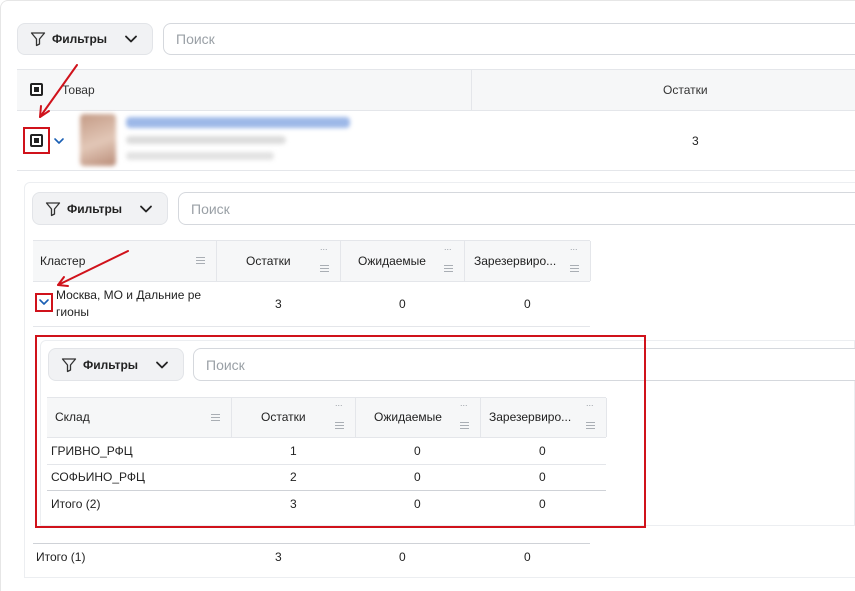 The width and height of the screenshot is (855, 591). Describe the element at coordinates (527, 304) in the screenshot. I see `cluster-reserved-value: 0` at that location.